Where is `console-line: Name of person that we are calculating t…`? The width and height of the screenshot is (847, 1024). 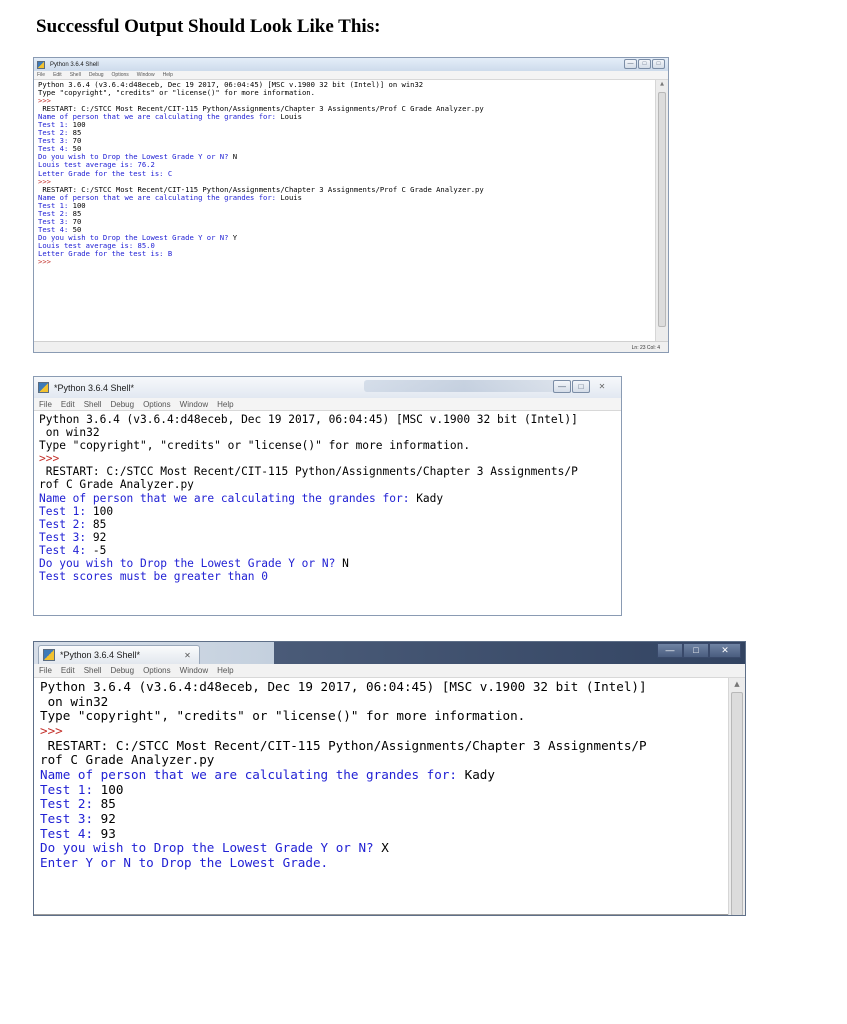 console-line: Name of person that we are calculating t… is located at coordinates (392, 774).